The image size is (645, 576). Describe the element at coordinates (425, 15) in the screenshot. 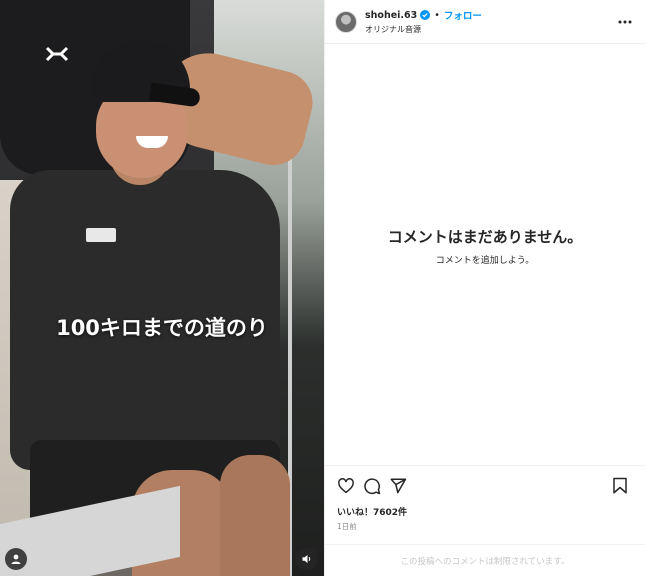

I see `verified-badge-icon` at that location.